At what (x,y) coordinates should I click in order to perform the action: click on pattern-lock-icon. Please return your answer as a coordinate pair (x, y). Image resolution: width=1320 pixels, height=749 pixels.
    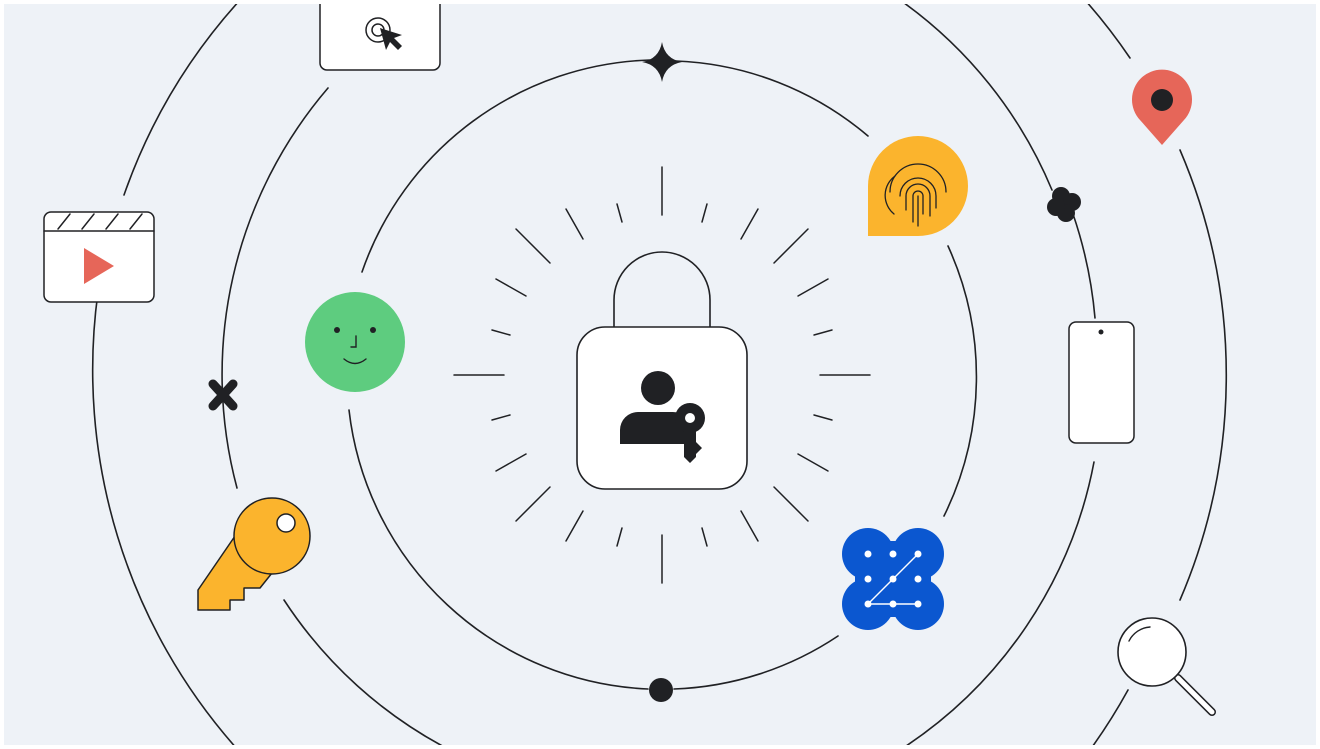
    Looking at the image, I should click on (893, 579).